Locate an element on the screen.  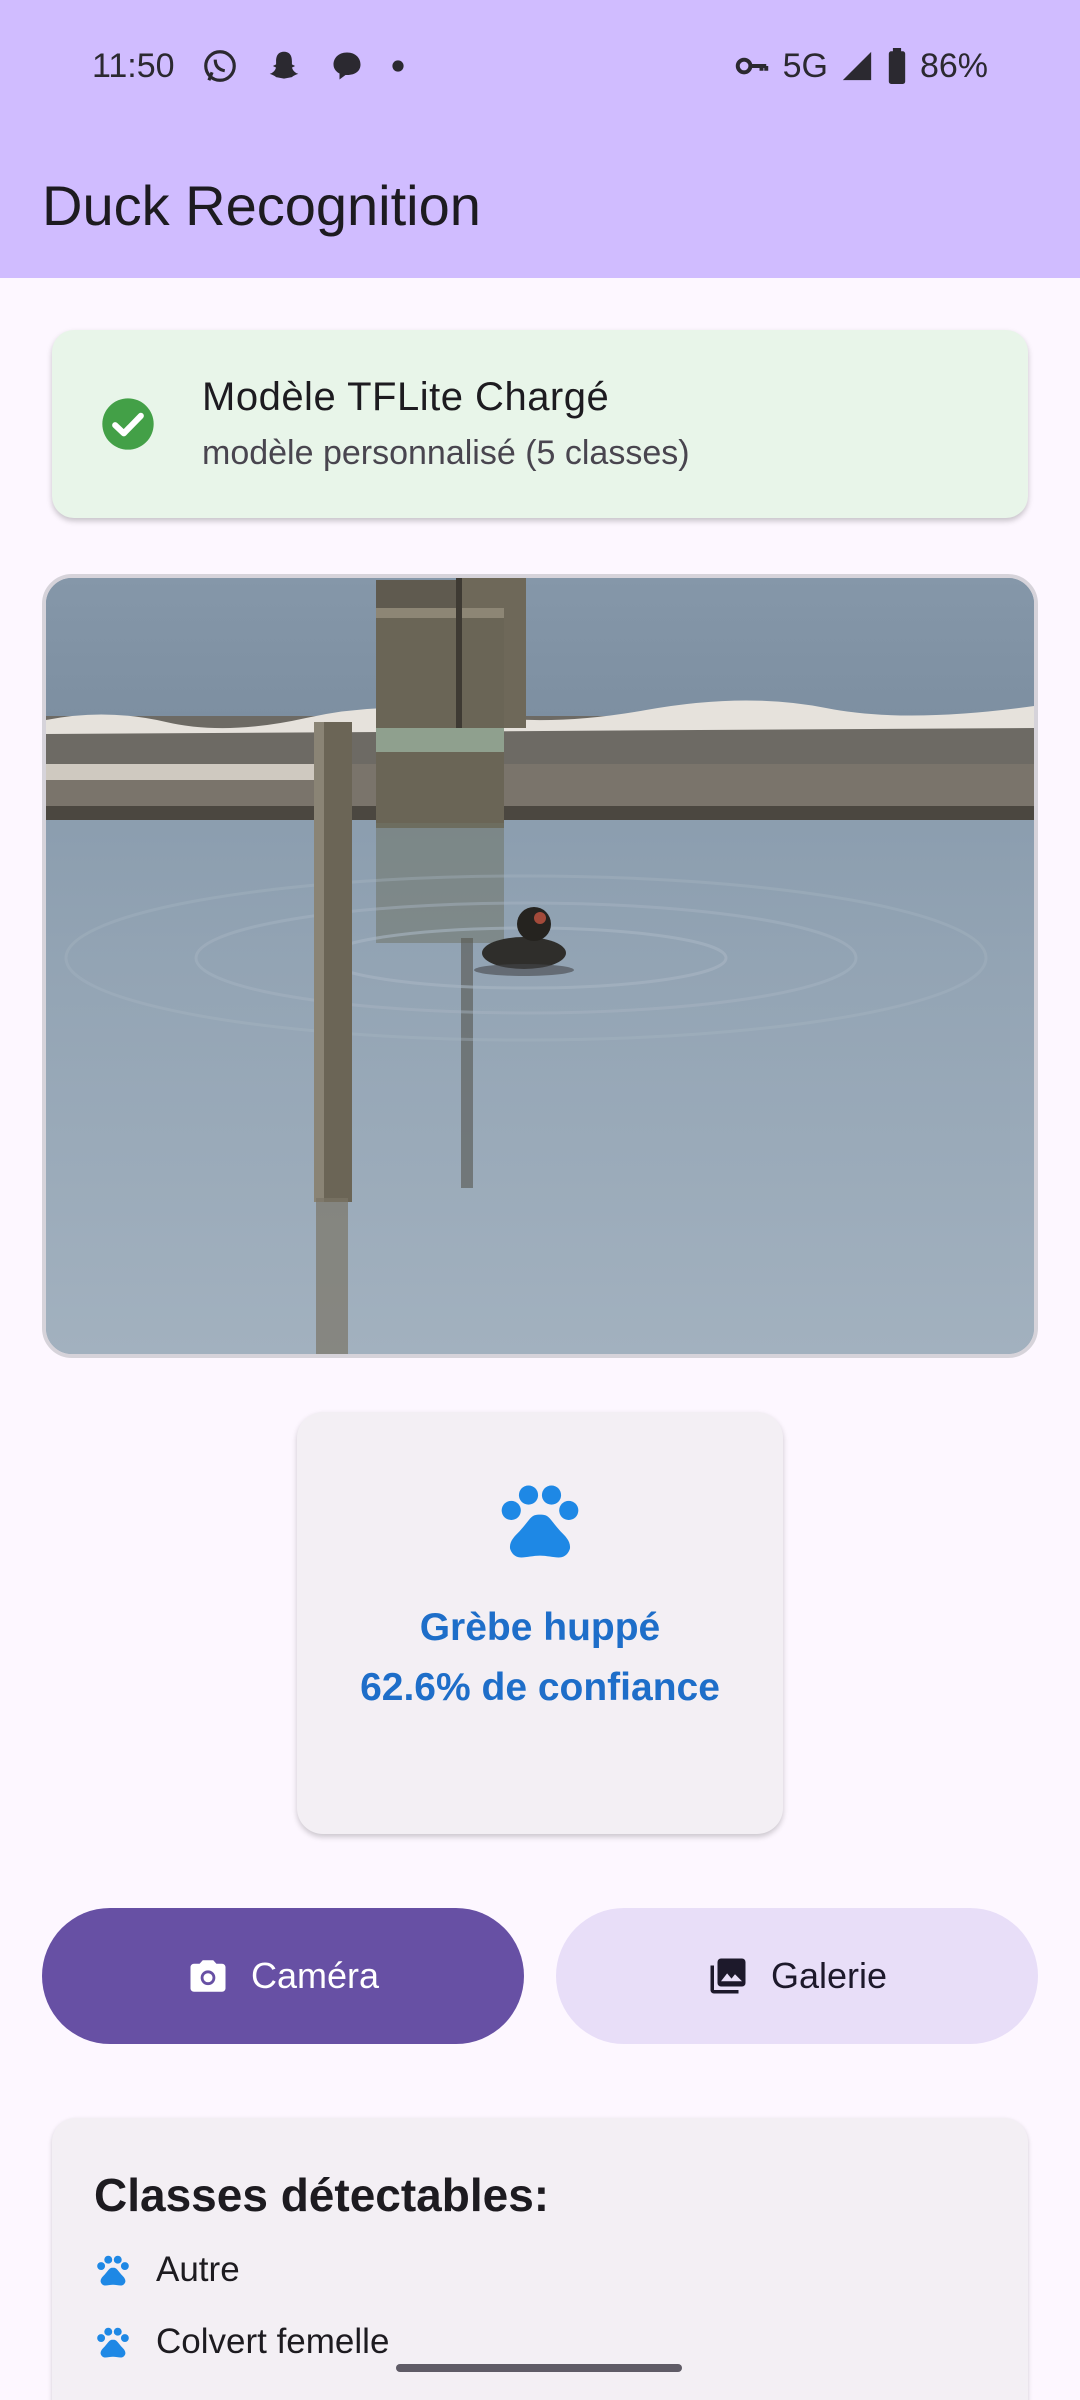
result-text: Grèbe huppé 62.6% de confiance is located at coordinates (540, 1658).